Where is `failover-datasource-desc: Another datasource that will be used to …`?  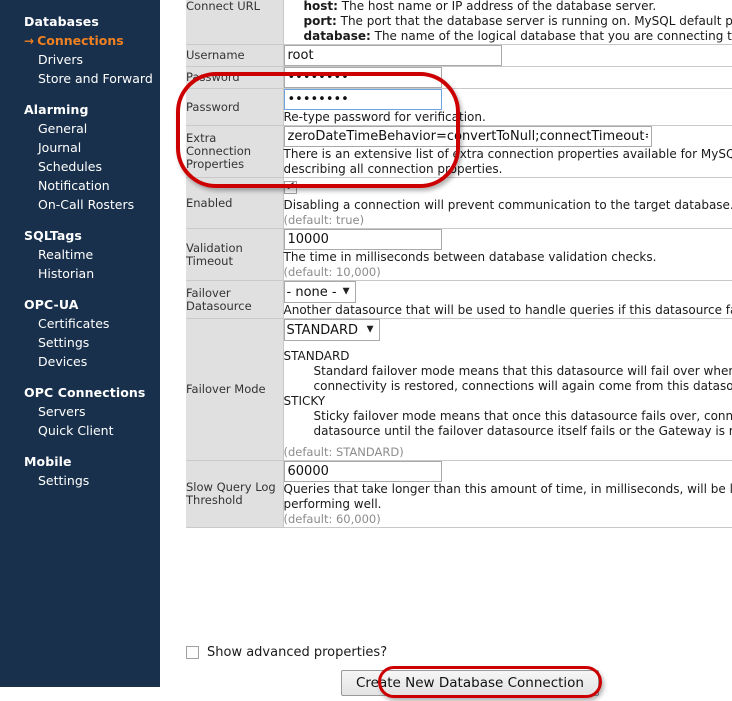
failover-datasource-desc: Another datasource that will be used to … is located at coordinates (507, 310).